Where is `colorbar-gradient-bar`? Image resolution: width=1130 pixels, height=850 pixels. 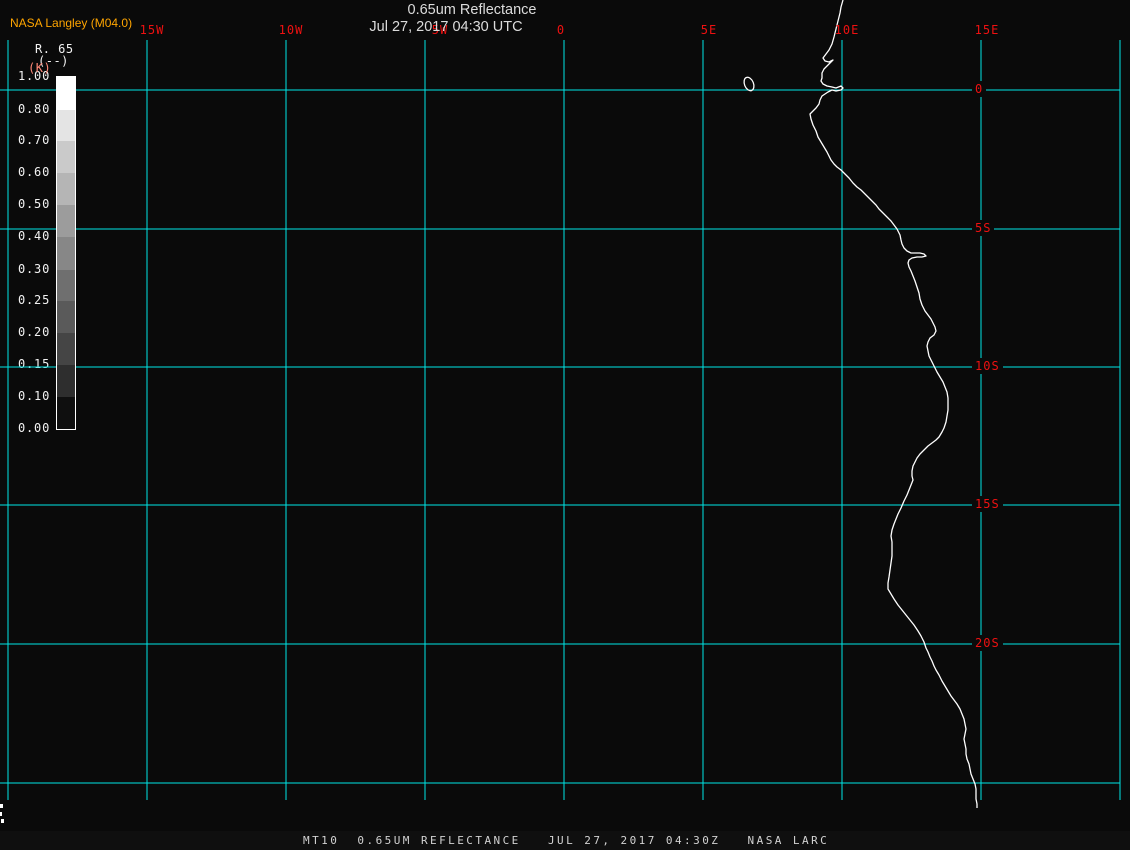 colorbar-gradient-bar is located at coordinates (66, 253).